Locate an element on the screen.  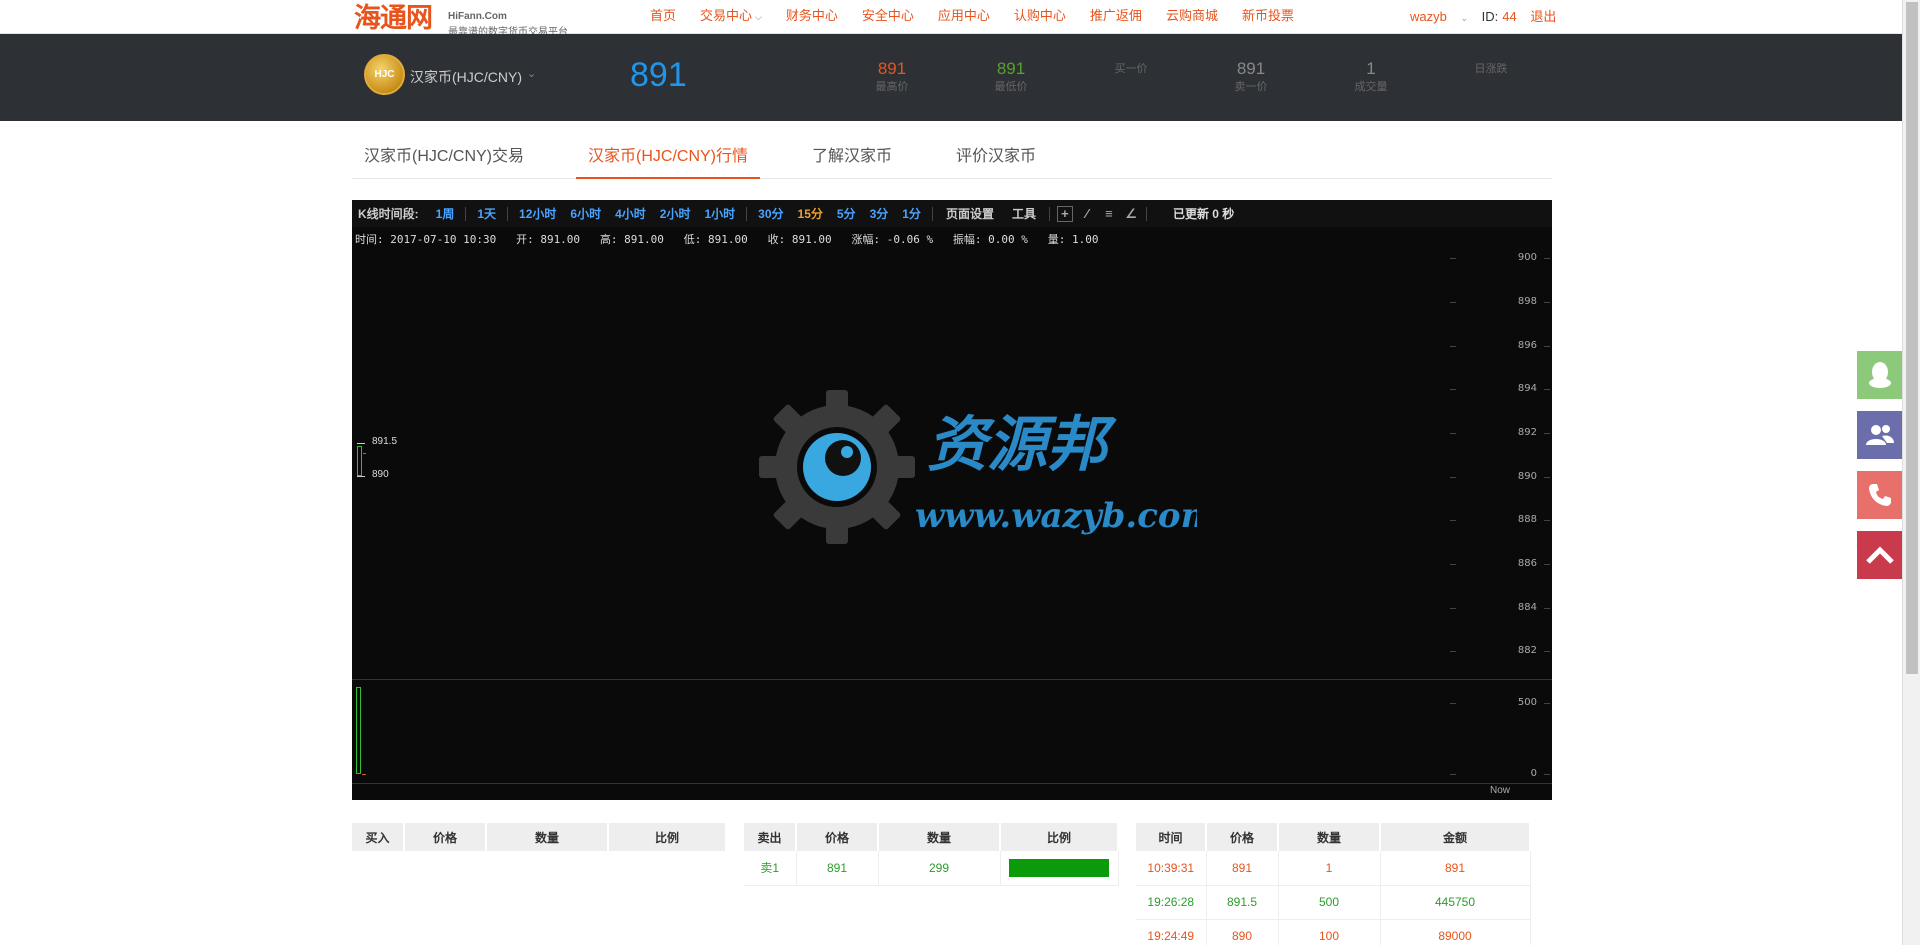
price-axis-label: 890 is located at coordinates (1527, 476).